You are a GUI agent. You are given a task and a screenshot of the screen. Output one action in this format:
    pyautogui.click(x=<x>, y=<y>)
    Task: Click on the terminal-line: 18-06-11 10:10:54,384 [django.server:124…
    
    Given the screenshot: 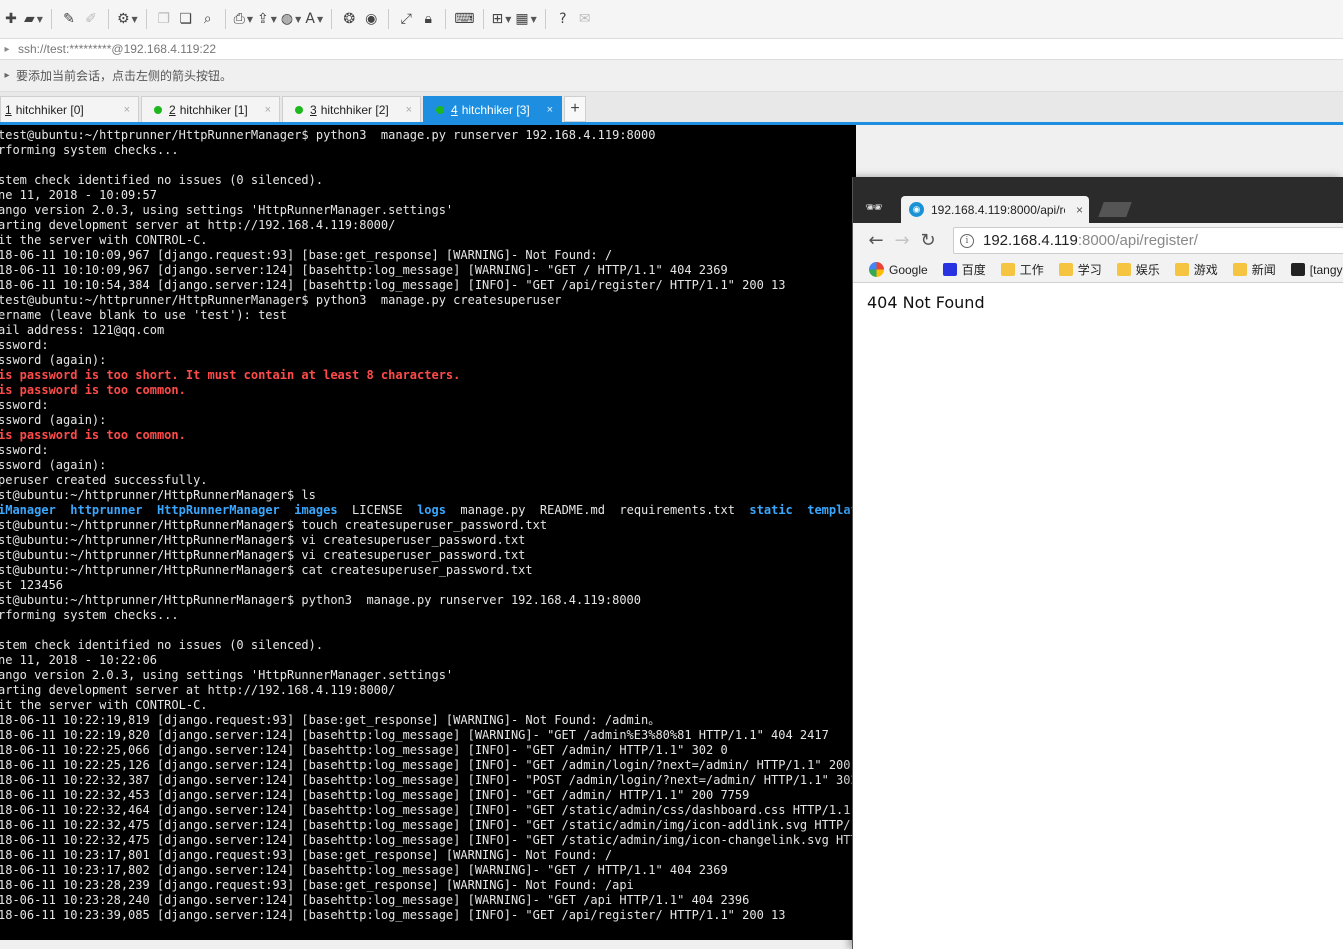 What is the action you would take?
    pyautogui.click(x=393, y=285)
    